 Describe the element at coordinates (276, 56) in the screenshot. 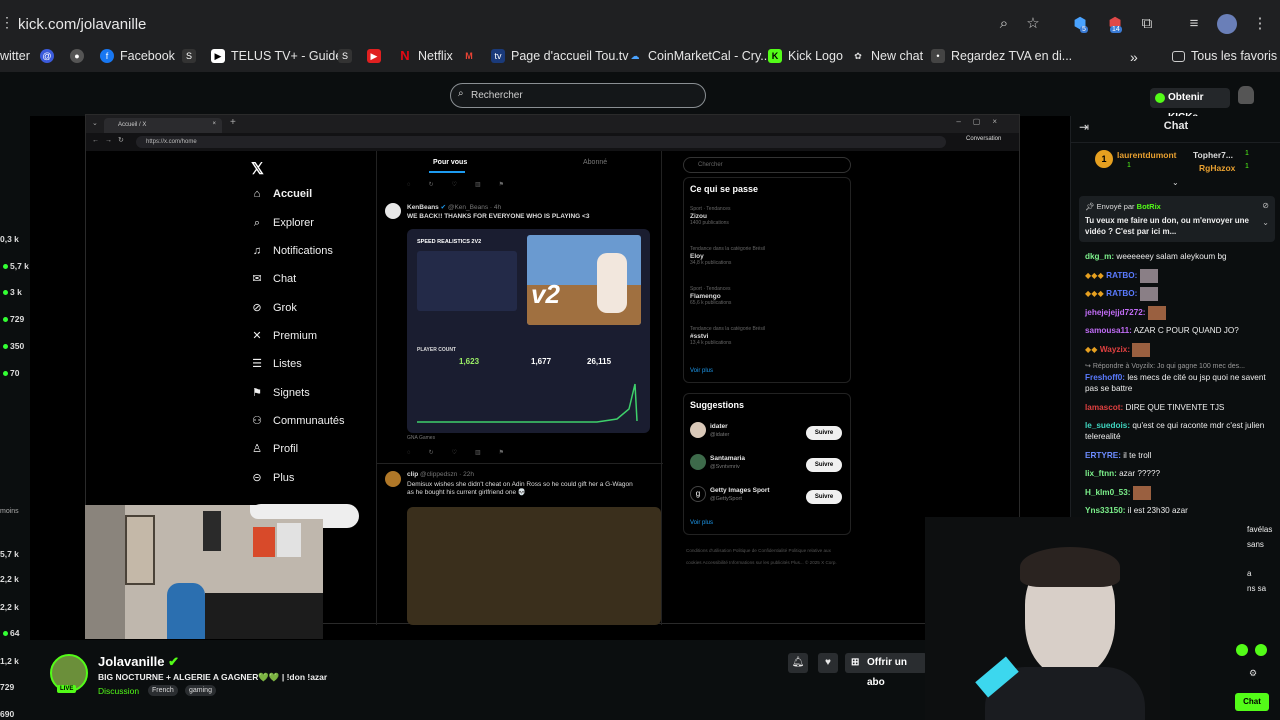

I see `bookmark-telus: ▶ TELUS TV+ - Guide` at that location.